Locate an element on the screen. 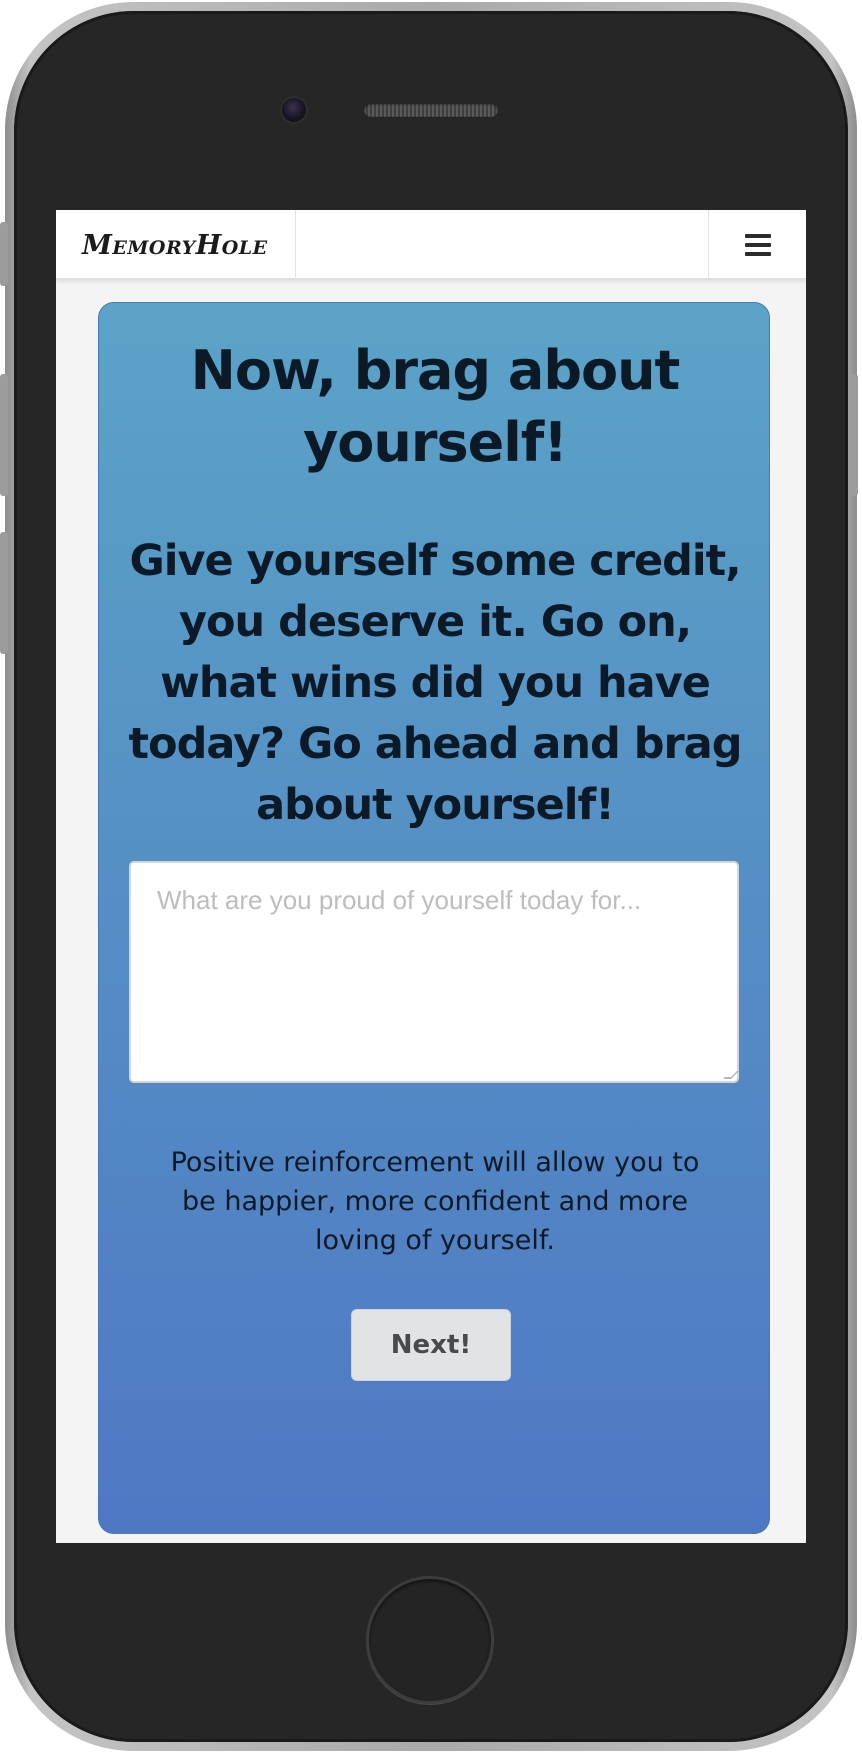 The height and width of the screenshot is (1754, 862). earpiece-speaker is located at coordinates (431, 110).